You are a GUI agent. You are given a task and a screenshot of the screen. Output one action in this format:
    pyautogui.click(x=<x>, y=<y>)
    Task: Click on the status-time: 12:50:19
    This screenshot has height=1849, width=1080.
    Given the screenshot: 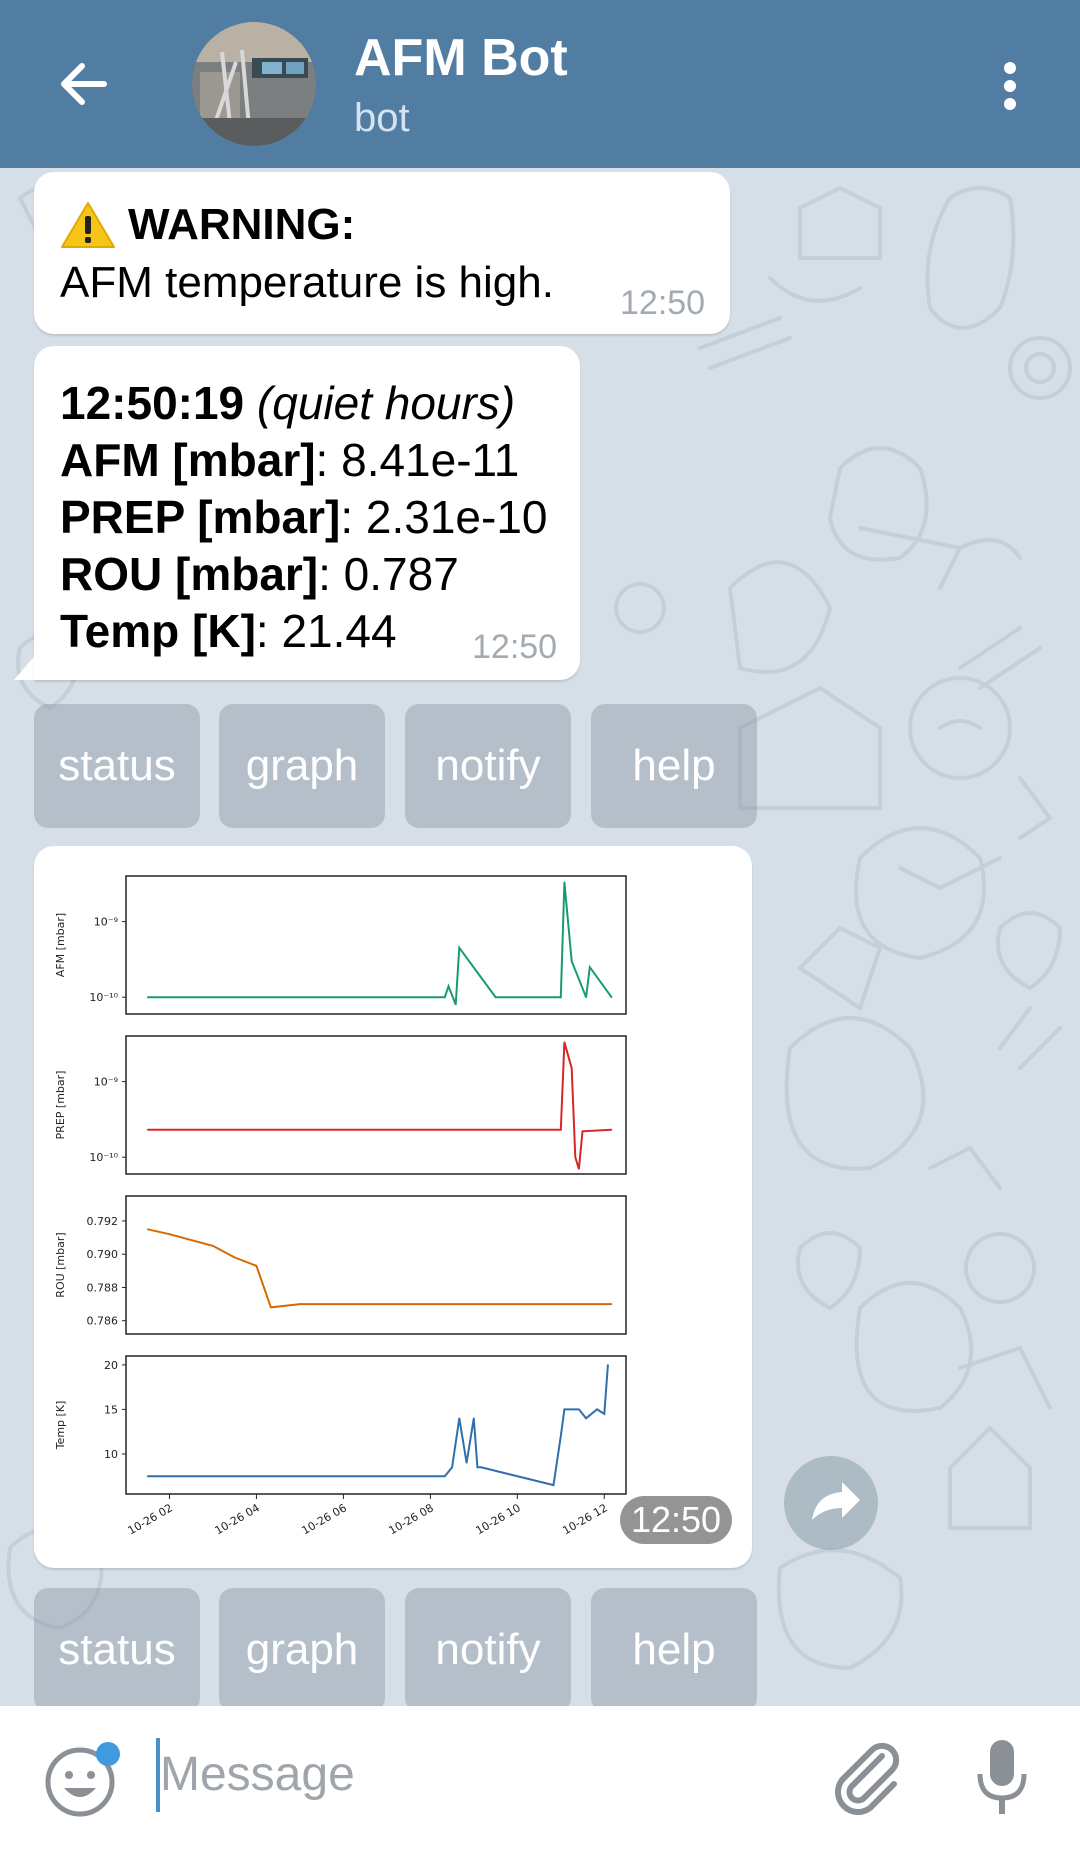 What is the action you would take?
    pyautogui.click(x=152, y=403)
    